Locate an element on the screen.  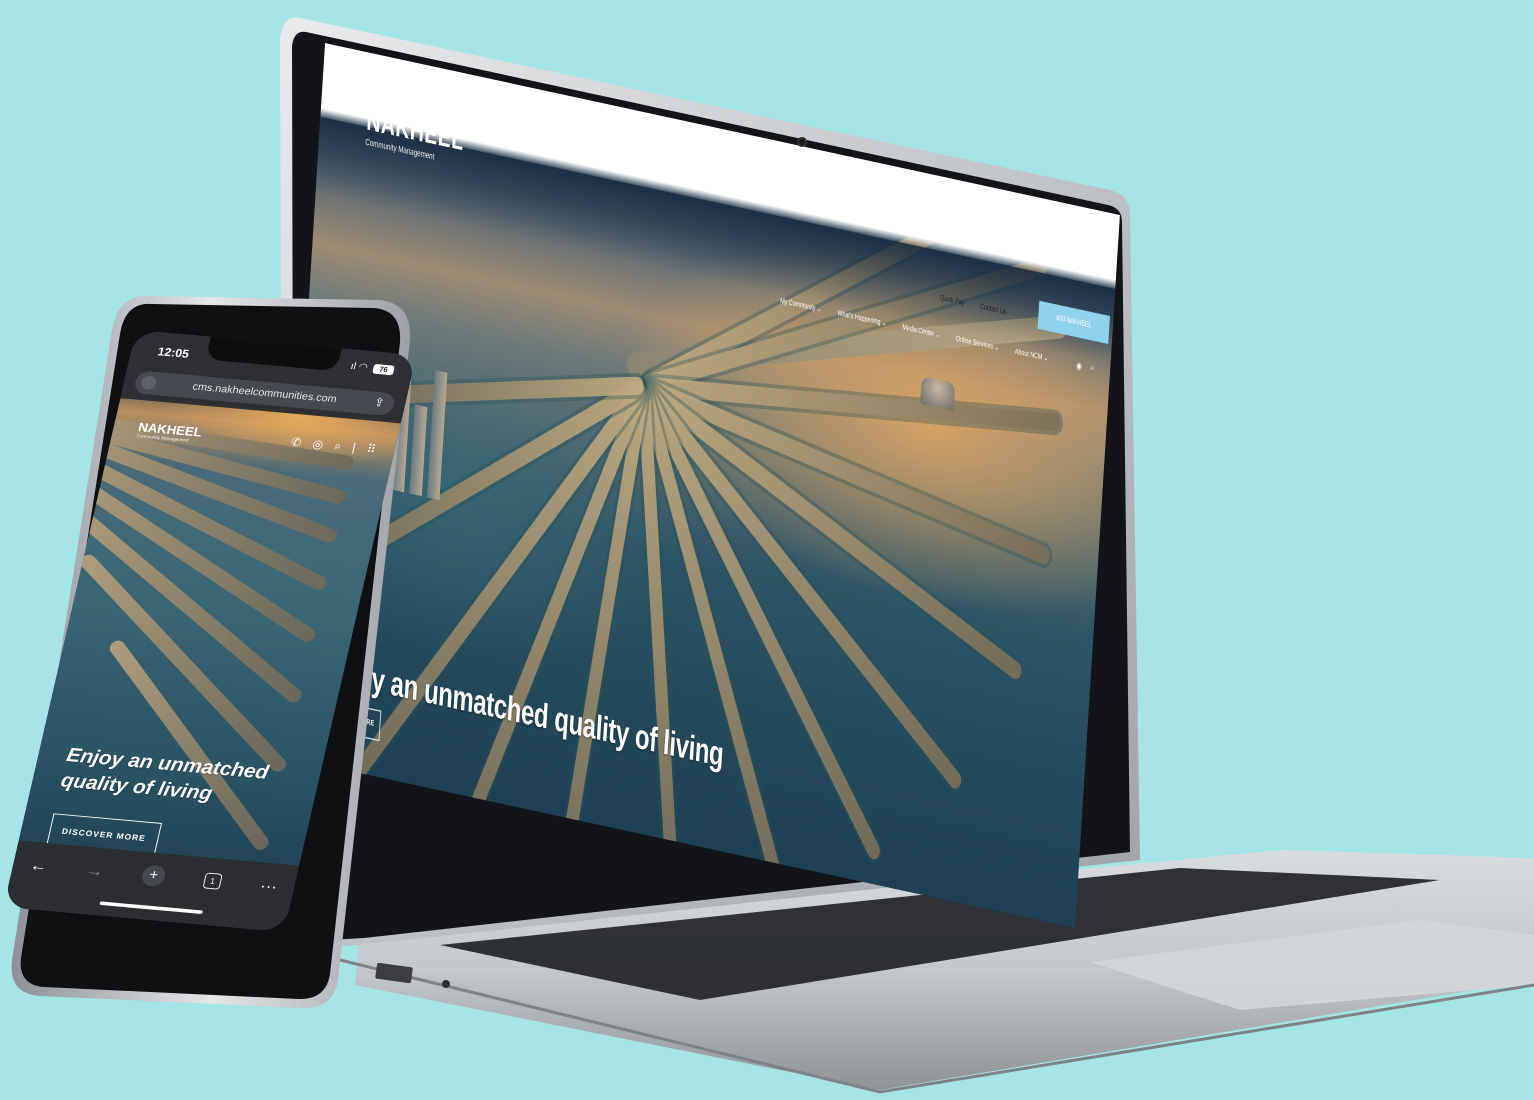
url-text: cms.nakheelcommunities.com is located at coordinates (264, 393).